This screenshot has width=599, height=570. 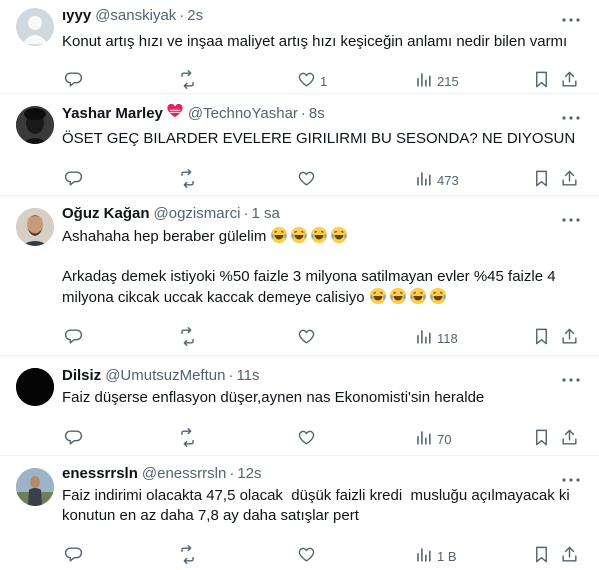 What do you see at coordinates (322, 180) in the screenshot?
I see `action-bar: 473` at bounding box center [322, 180].